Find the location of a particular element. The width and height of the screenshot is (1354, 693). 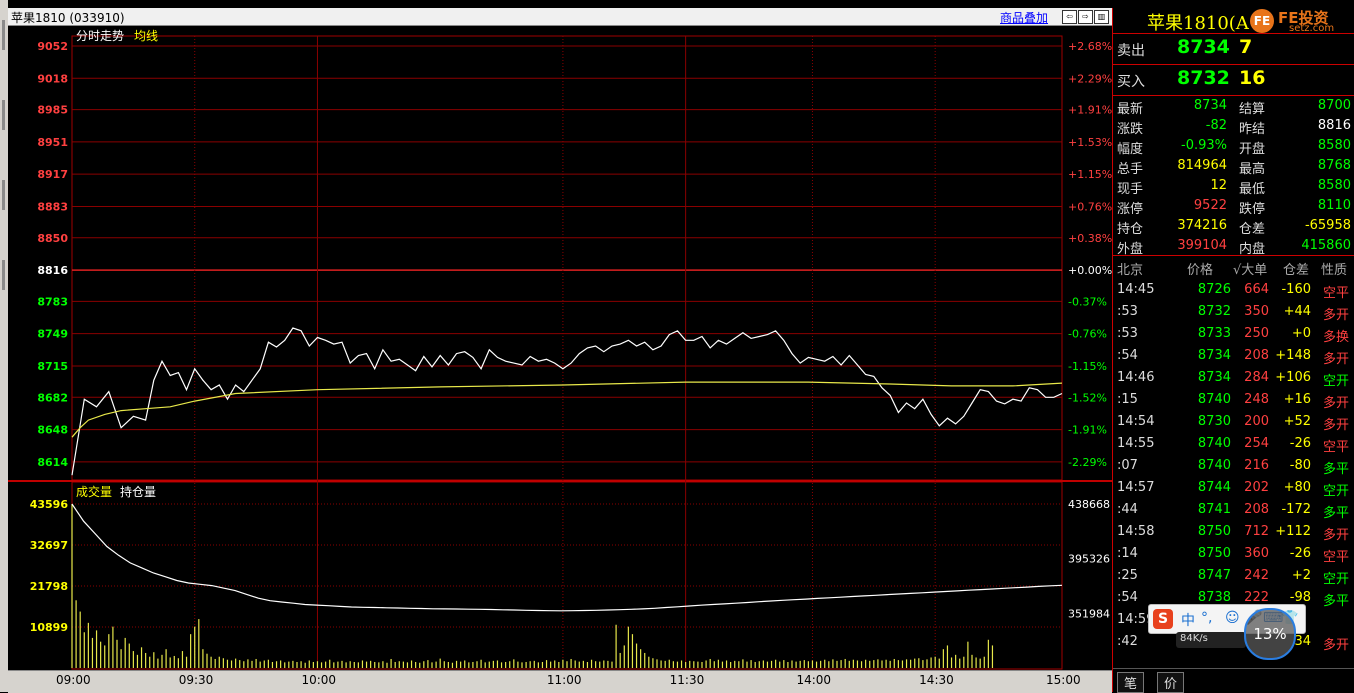

tick-oi-change: +44 is located at coordinates (1297, 311).